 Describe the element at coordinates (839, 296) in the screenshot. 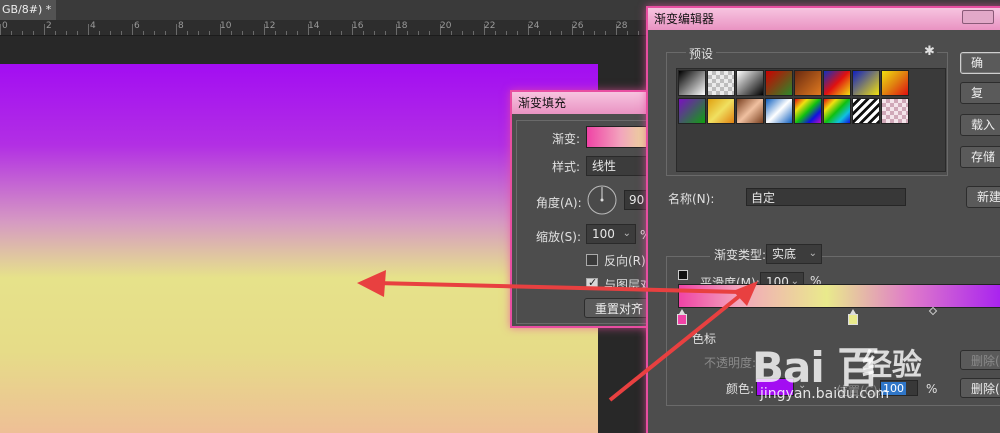

I see `gradient-bar` at that location.